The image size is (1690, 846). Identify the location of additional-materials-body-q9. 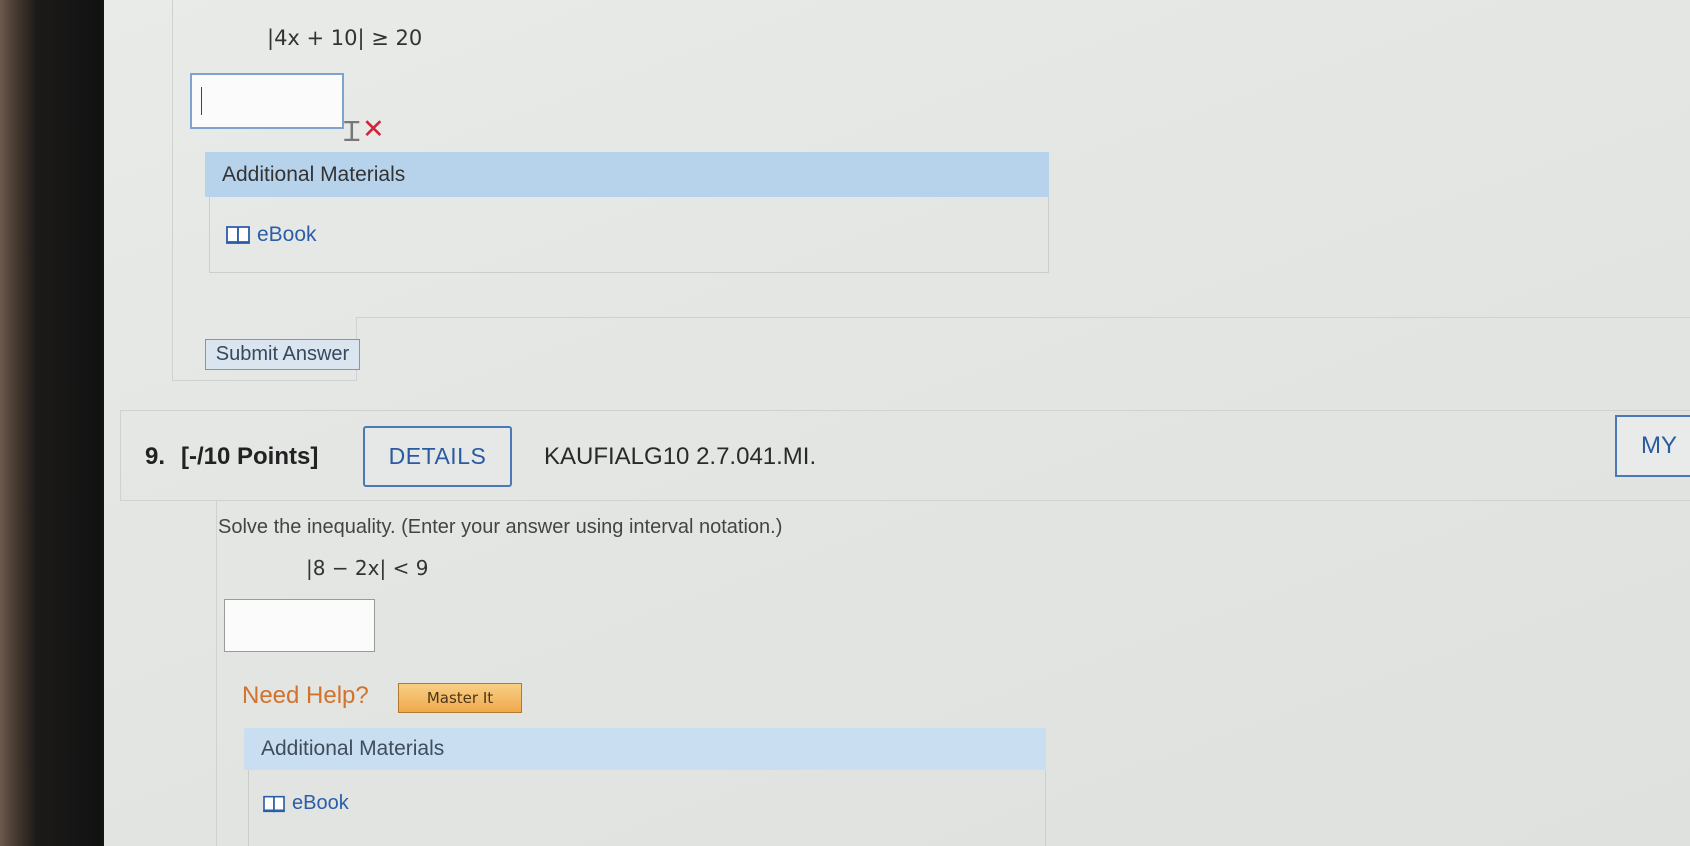
(647, 808).